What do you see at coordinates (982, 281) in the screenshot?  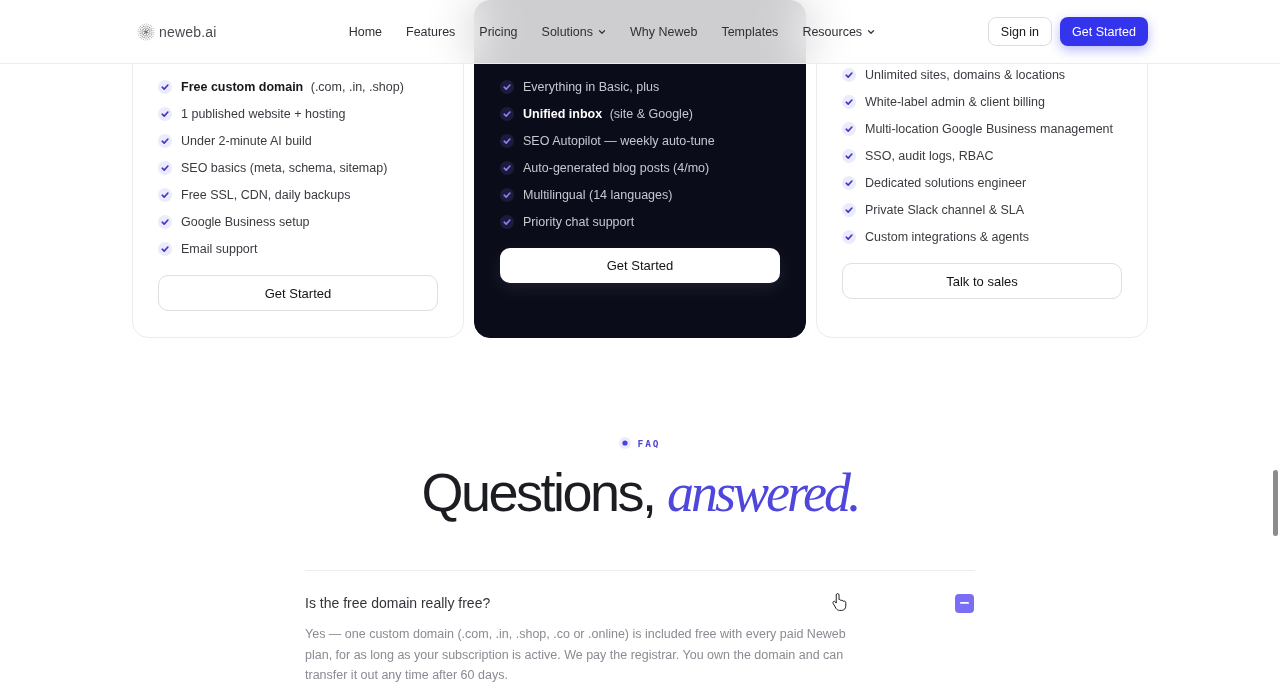 I see `plan-button: Talk to sales` at bounding box center [982, 281].